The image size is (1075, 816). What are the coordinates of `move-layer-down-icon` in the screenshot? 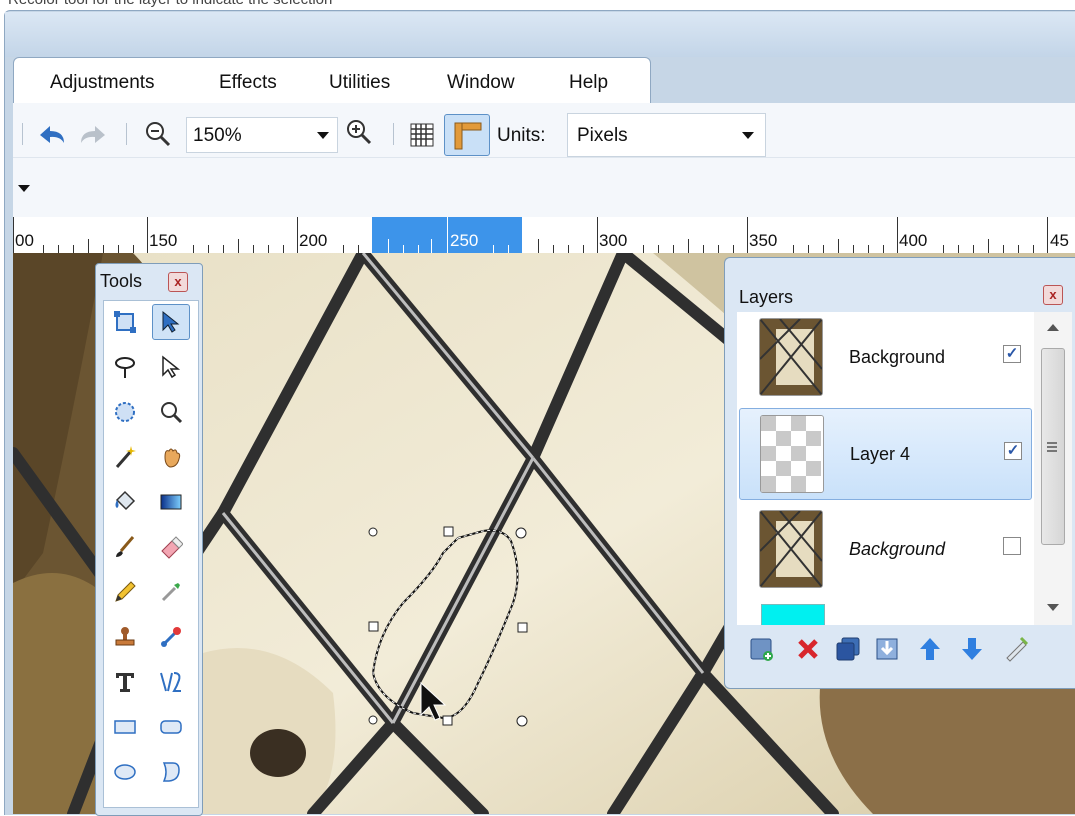 It's located at (972, 649).